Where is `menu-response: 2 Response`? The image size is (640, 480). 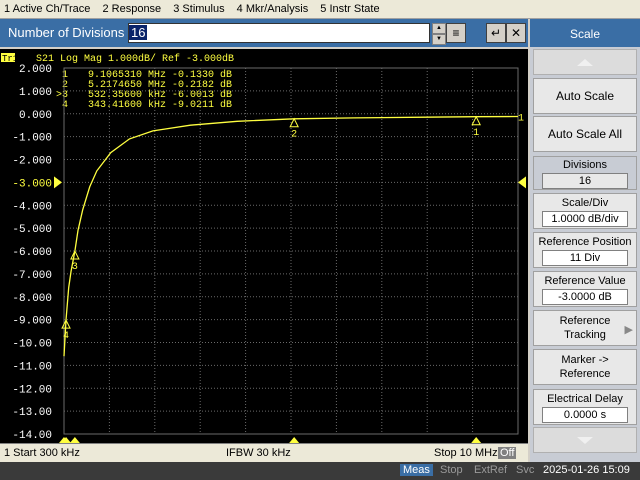 menu-response: 2 Response is located at coordinates (132, 8).